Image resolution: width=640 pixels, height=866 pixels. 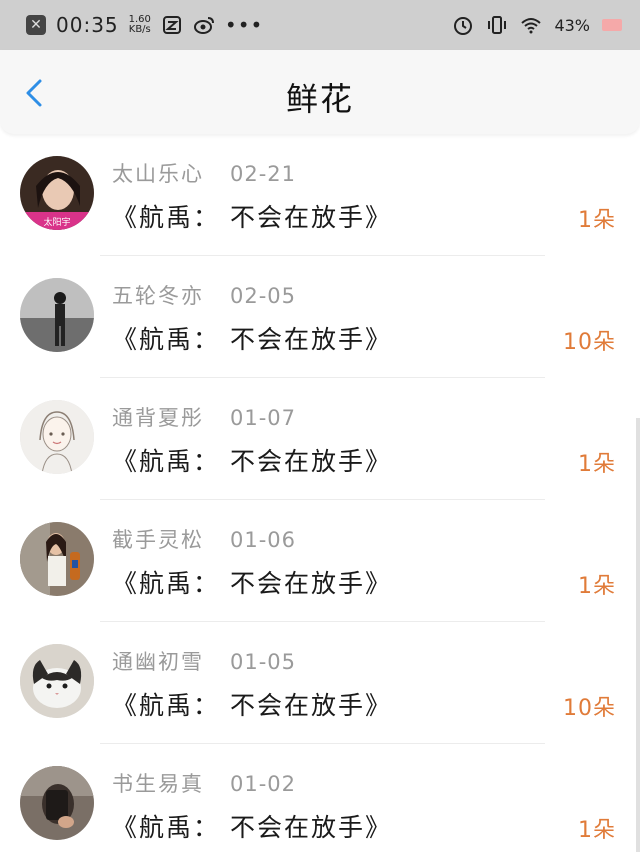 I want to click on sent-date: 01-02, so click(x=263, y=784).